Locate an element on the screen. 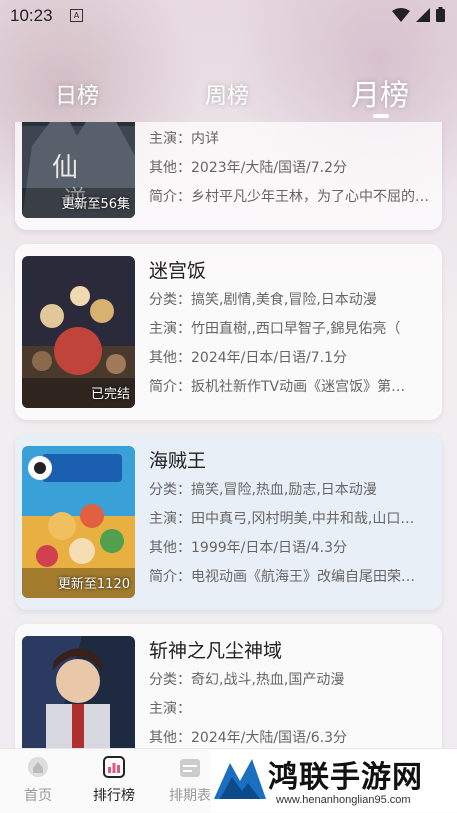 The height and width of the screenshot is (813, 457). status-bar: 10:23 A is located at coordinates (228, 16).